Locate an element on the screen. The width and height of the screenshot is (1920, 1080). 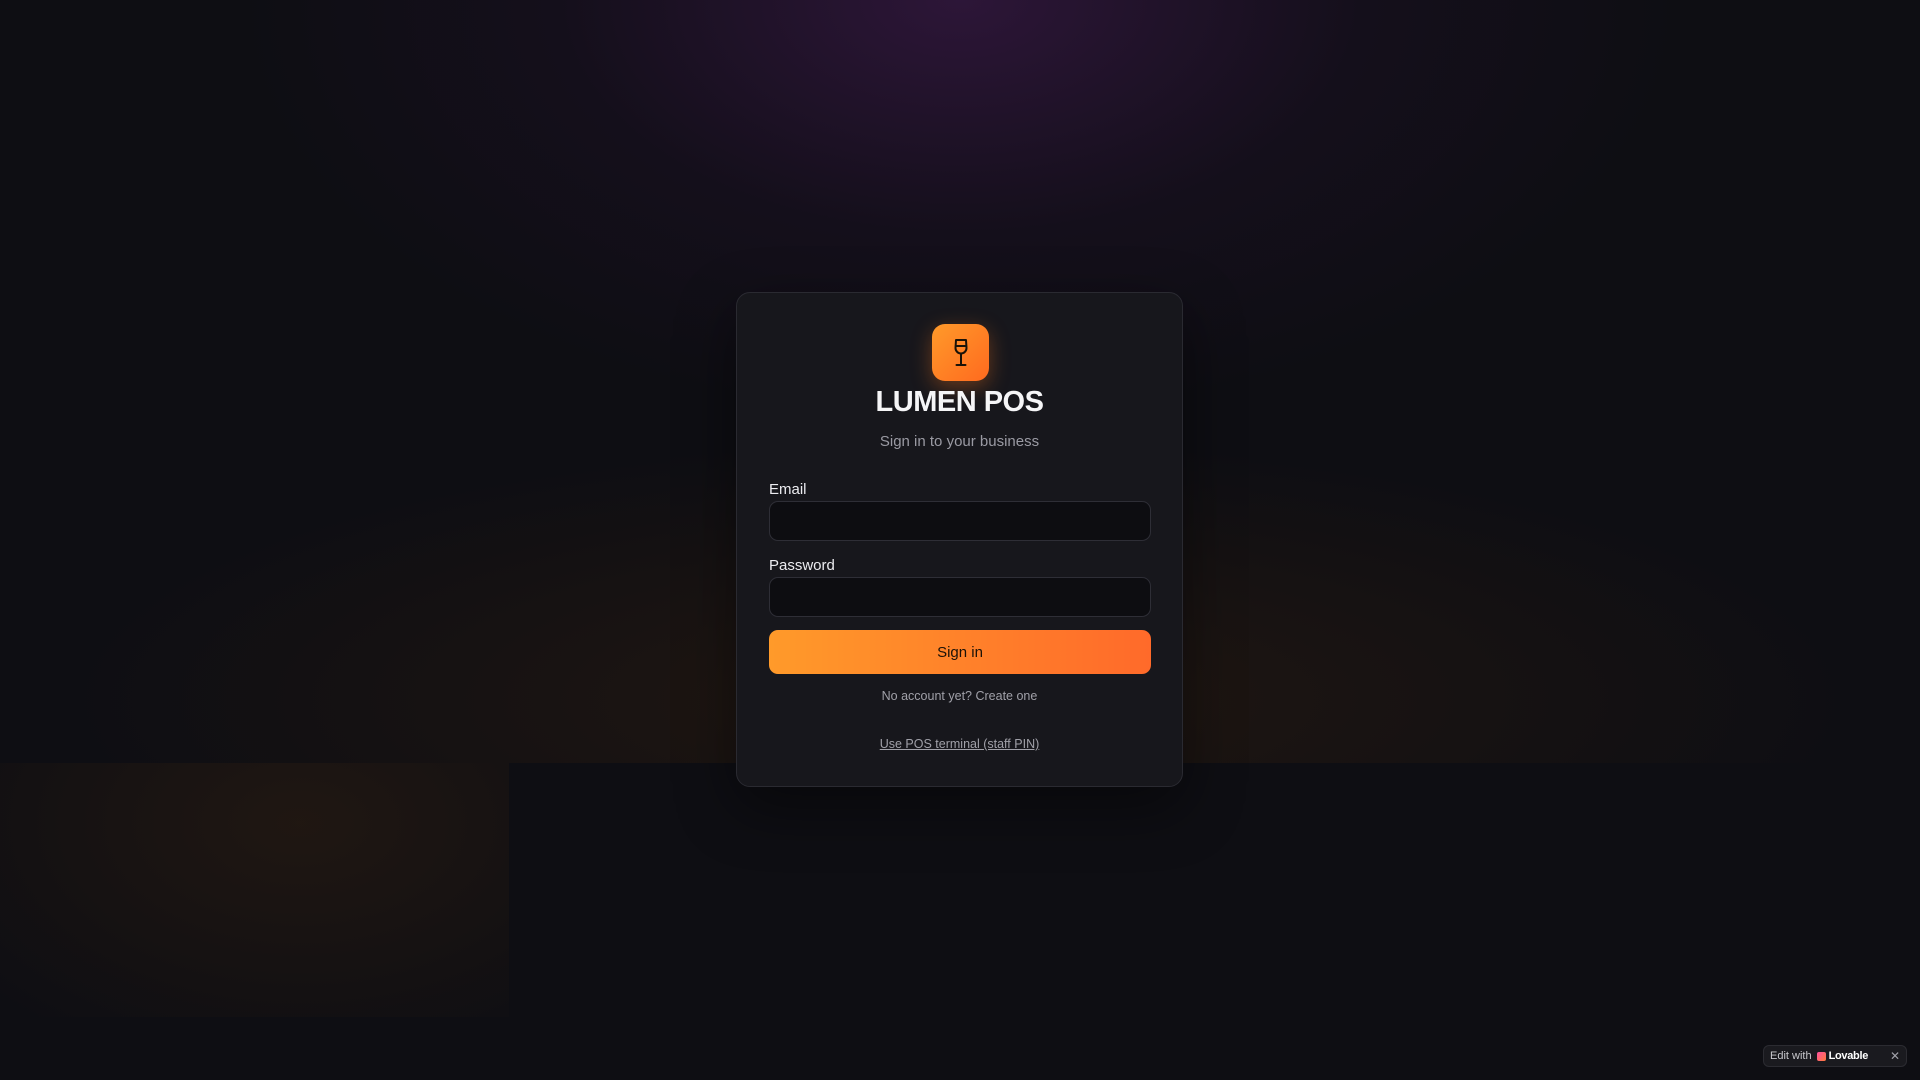
brand-logo is located at coordinates (960, 352).